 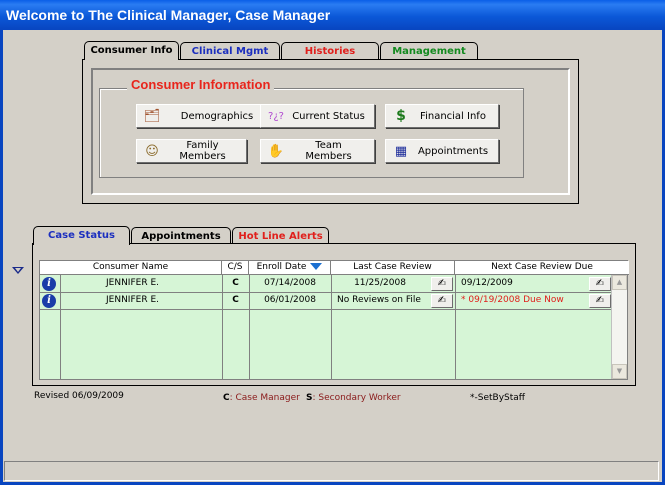 I want to click on next-case-review-due: 09/12/2009, so click(x=487, y=283).